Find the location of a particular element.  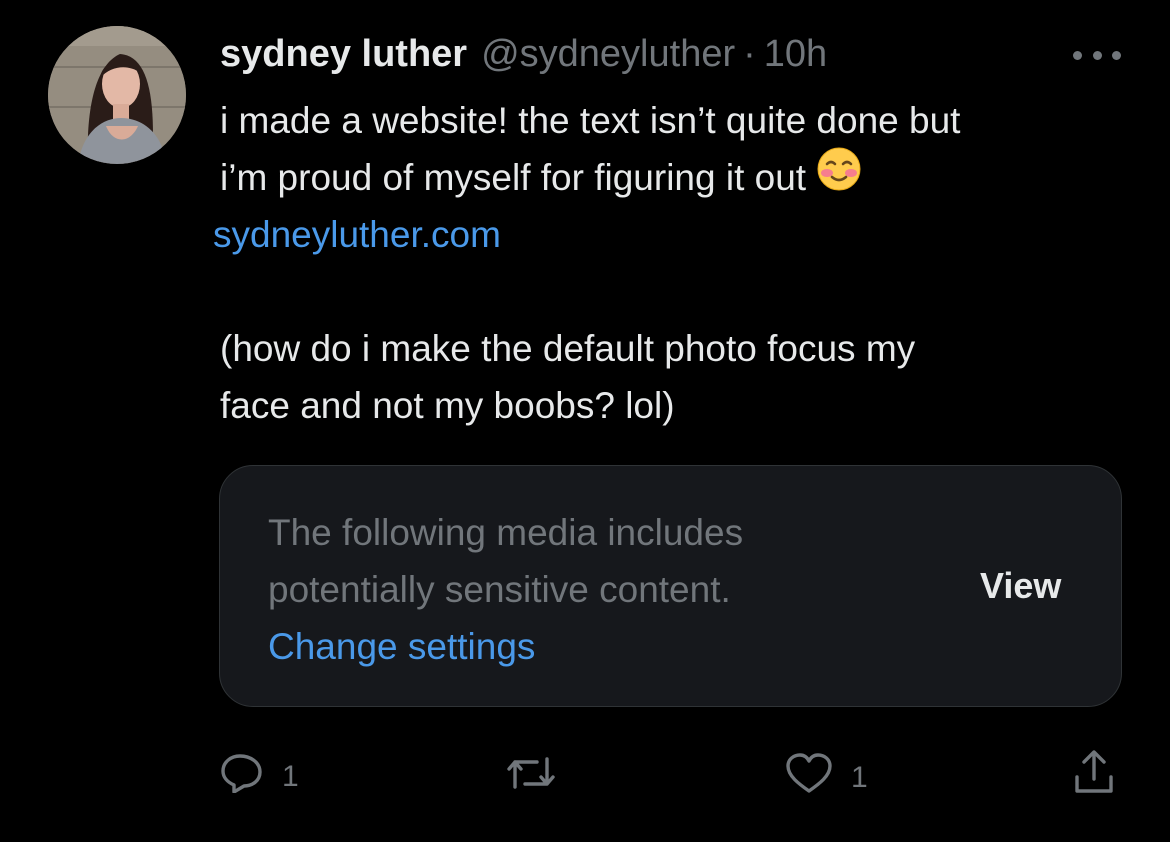

tweet-link-line: sydneyluther.com is located at coordinates (666, 234).